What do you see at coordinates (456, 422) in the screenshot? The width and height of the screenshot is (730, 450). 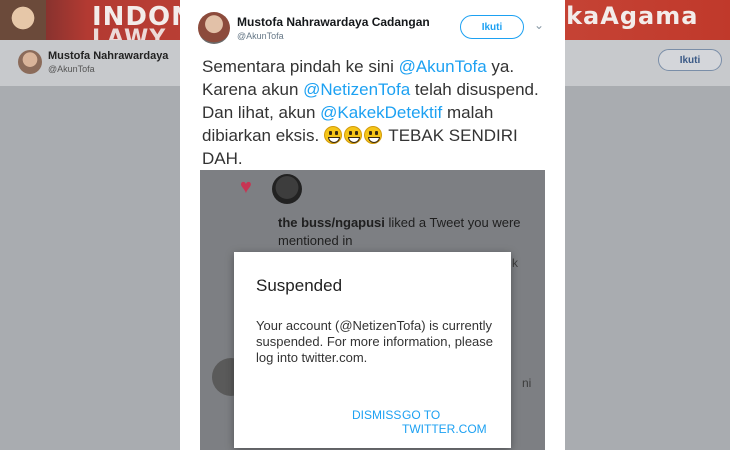 I see `go-to-twitter-button: GO TO TWITTER.COM` at bounding box center [456, 422].